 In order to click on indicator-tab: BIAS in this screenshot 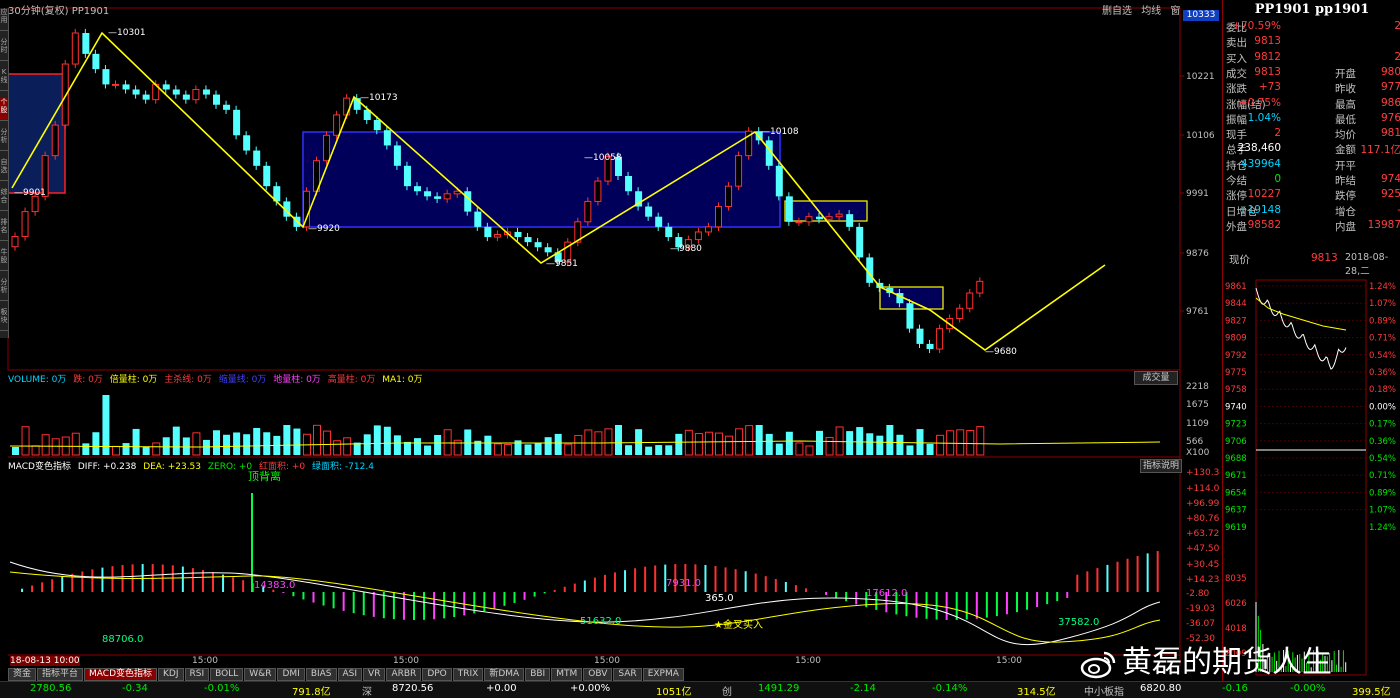, I will do `click(321, 674)`.